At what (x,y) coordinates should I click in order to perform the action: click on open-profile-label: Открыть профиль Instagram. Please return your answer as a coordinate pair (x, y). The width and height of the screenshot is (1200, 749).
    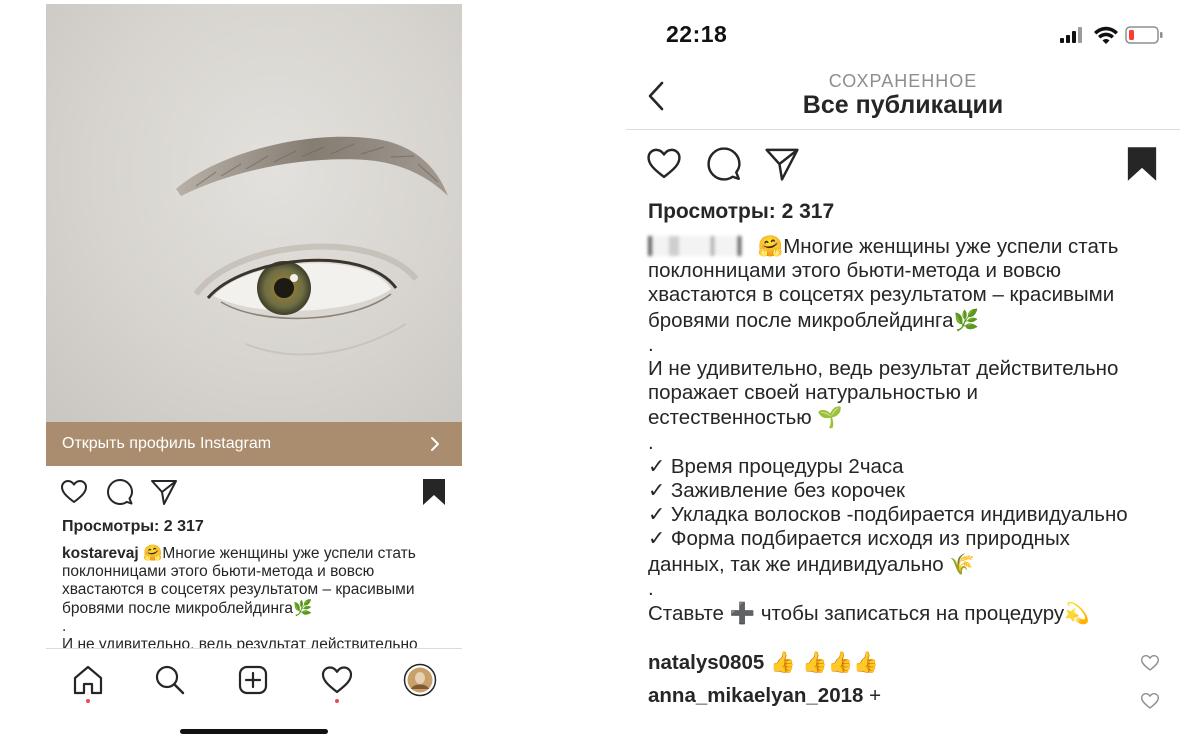
    Looking at the image, I should click on (167, 443).